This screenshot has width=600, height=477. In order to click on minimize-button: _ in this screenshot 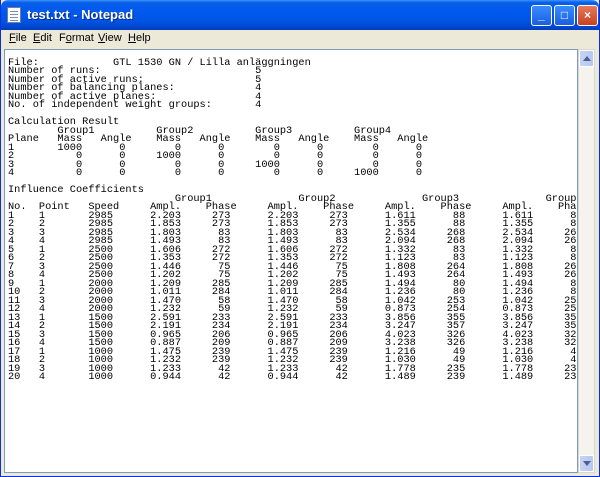, I will do `click(541, 15)`.